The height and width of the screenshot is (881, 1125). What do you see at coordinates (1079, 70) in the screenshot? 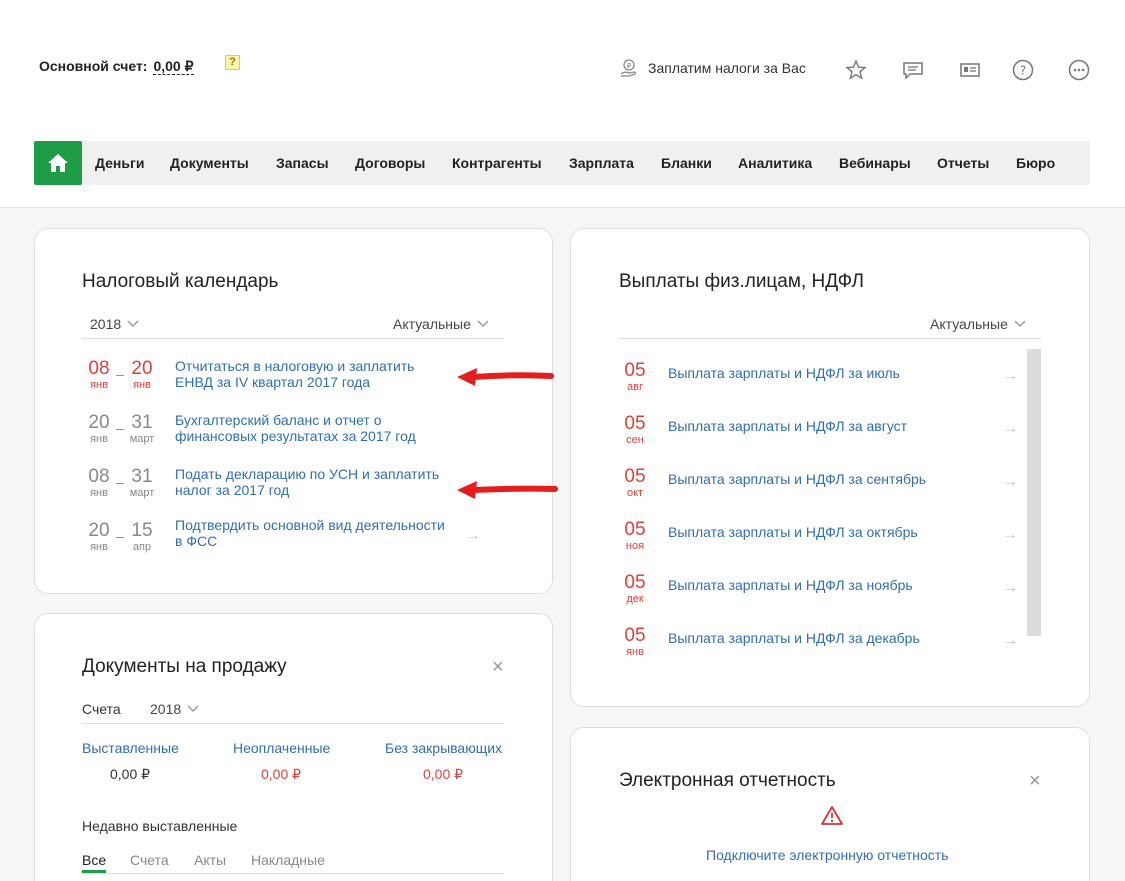
I see `more-icon` at bounding box center [1079, 70].